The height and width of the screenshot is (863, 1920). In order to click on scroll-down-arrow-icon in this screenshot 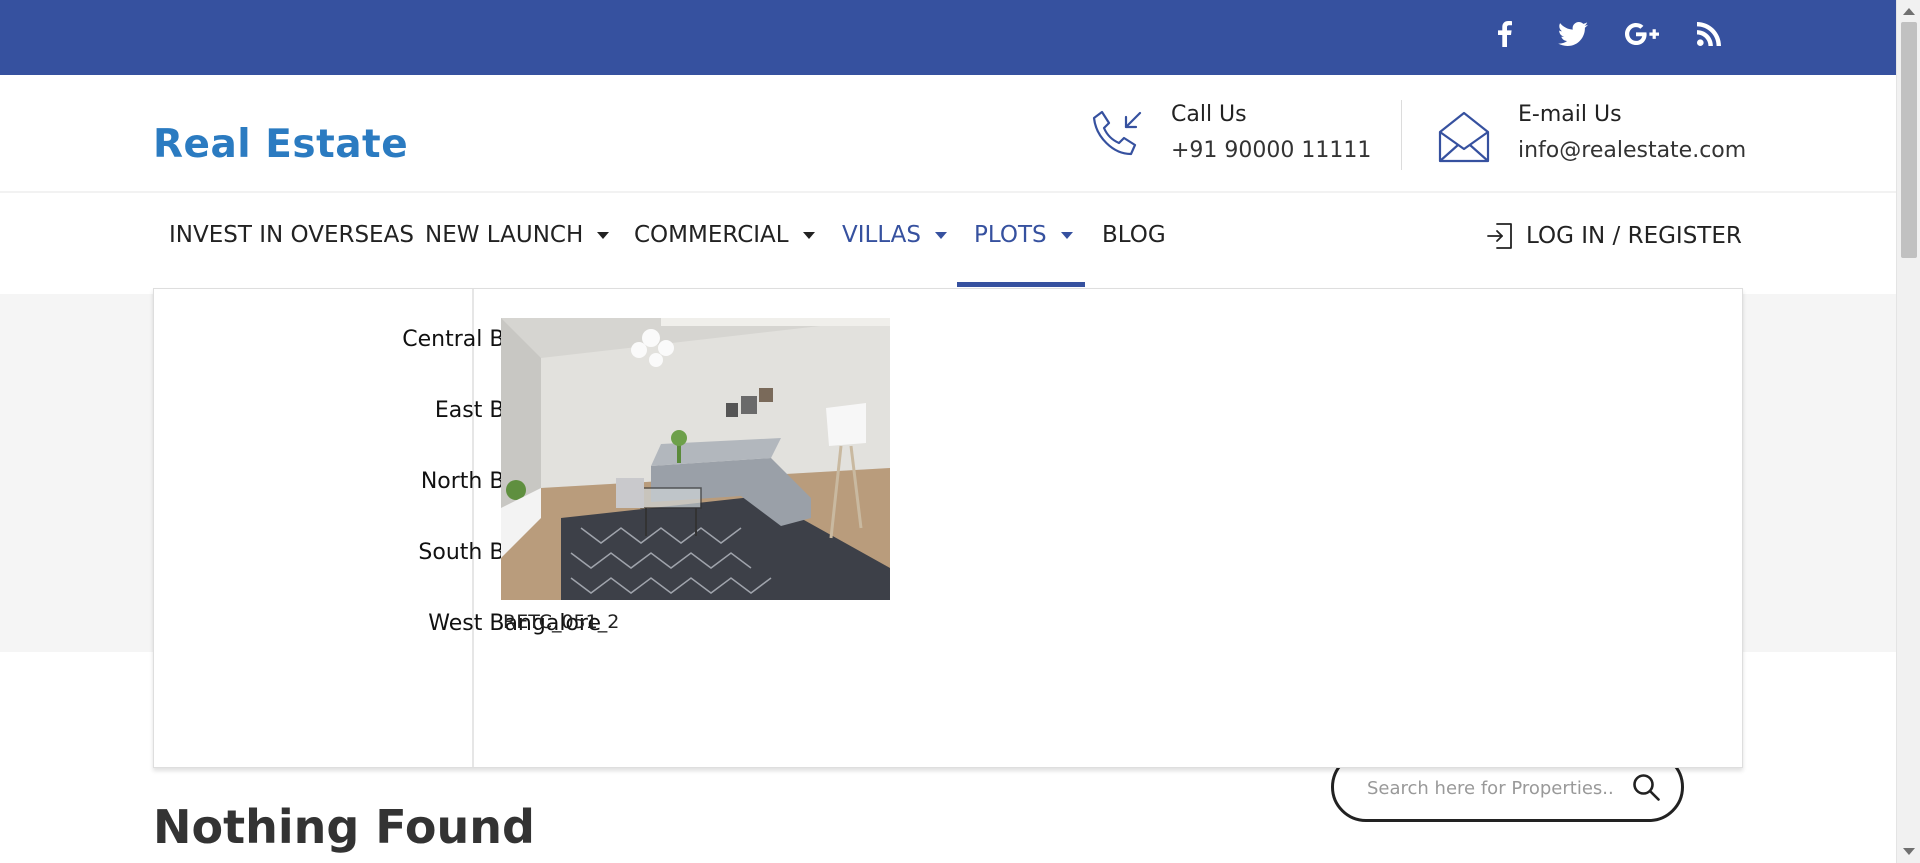, I will do `click(1909, 851)`.